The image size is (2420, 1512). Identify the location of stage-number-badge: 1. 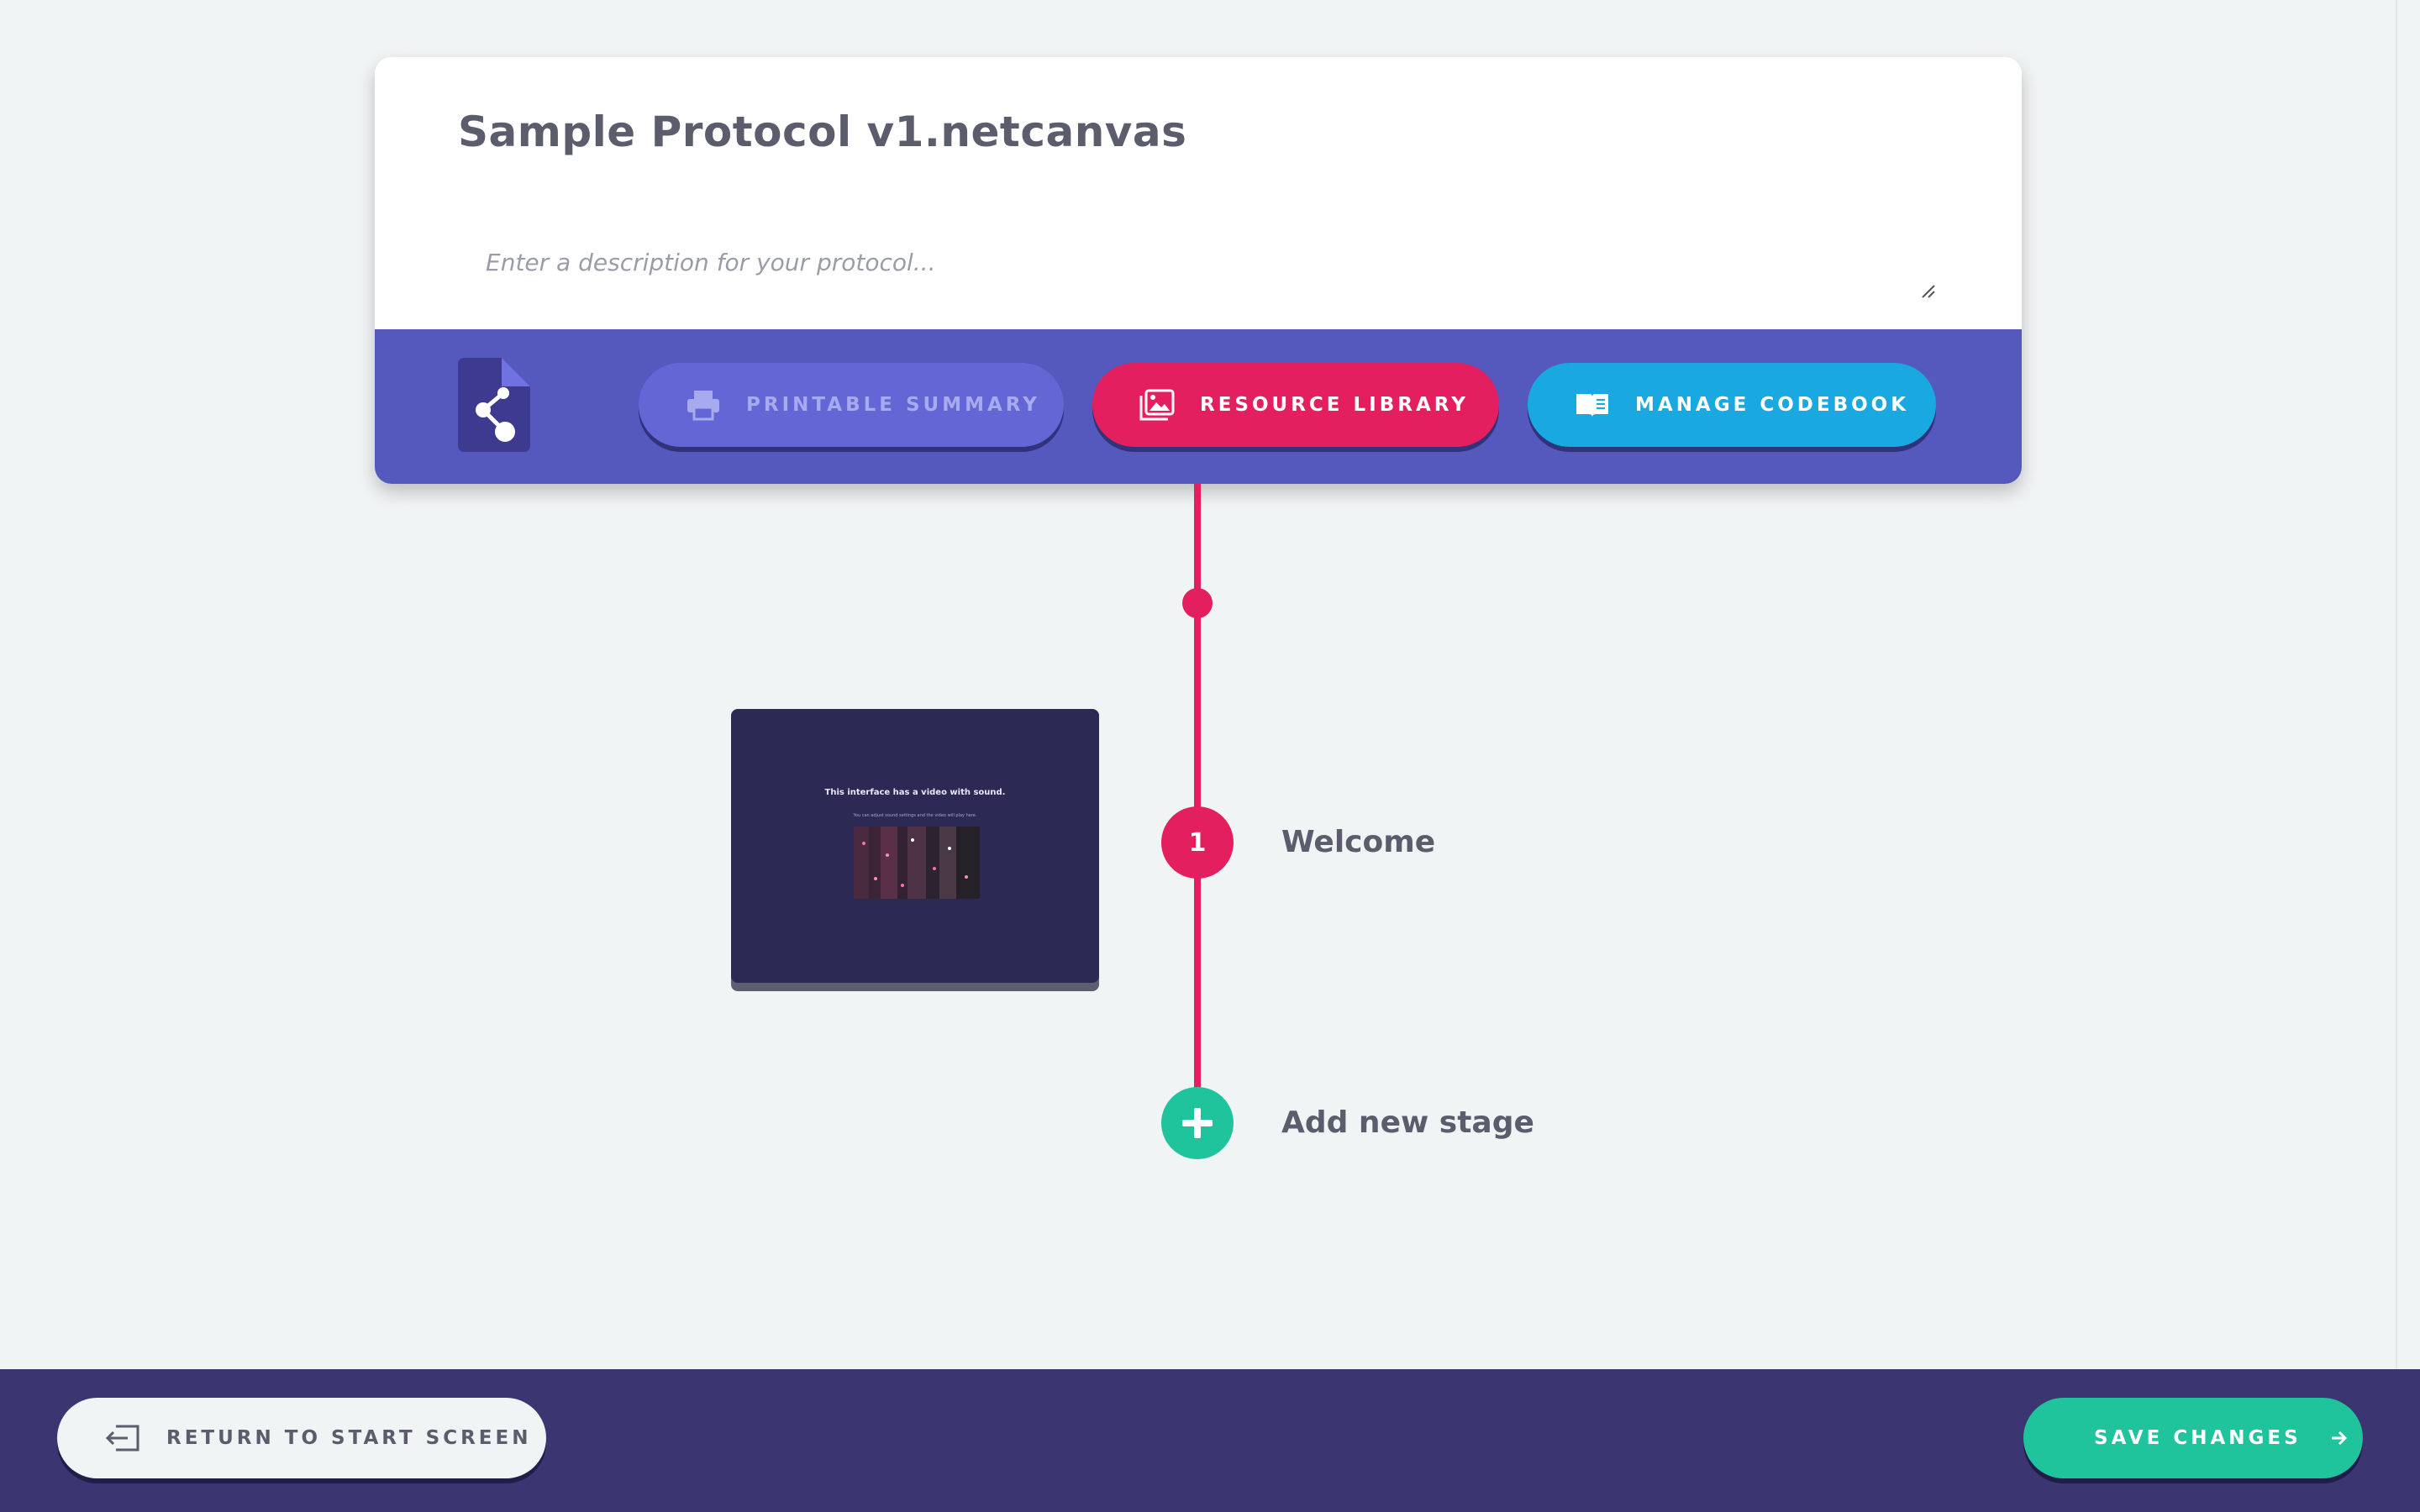
(1197, 842).